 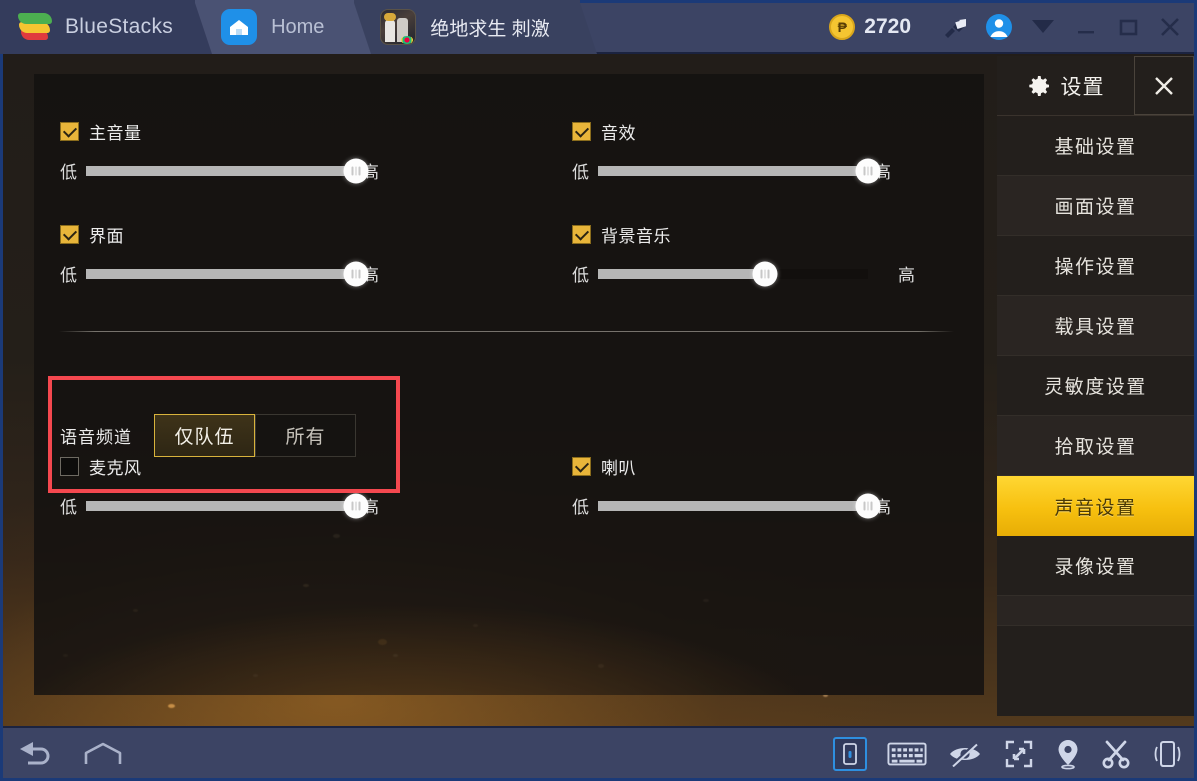 I want to click on bottom-tools-group, so click(x=1015, y=753).